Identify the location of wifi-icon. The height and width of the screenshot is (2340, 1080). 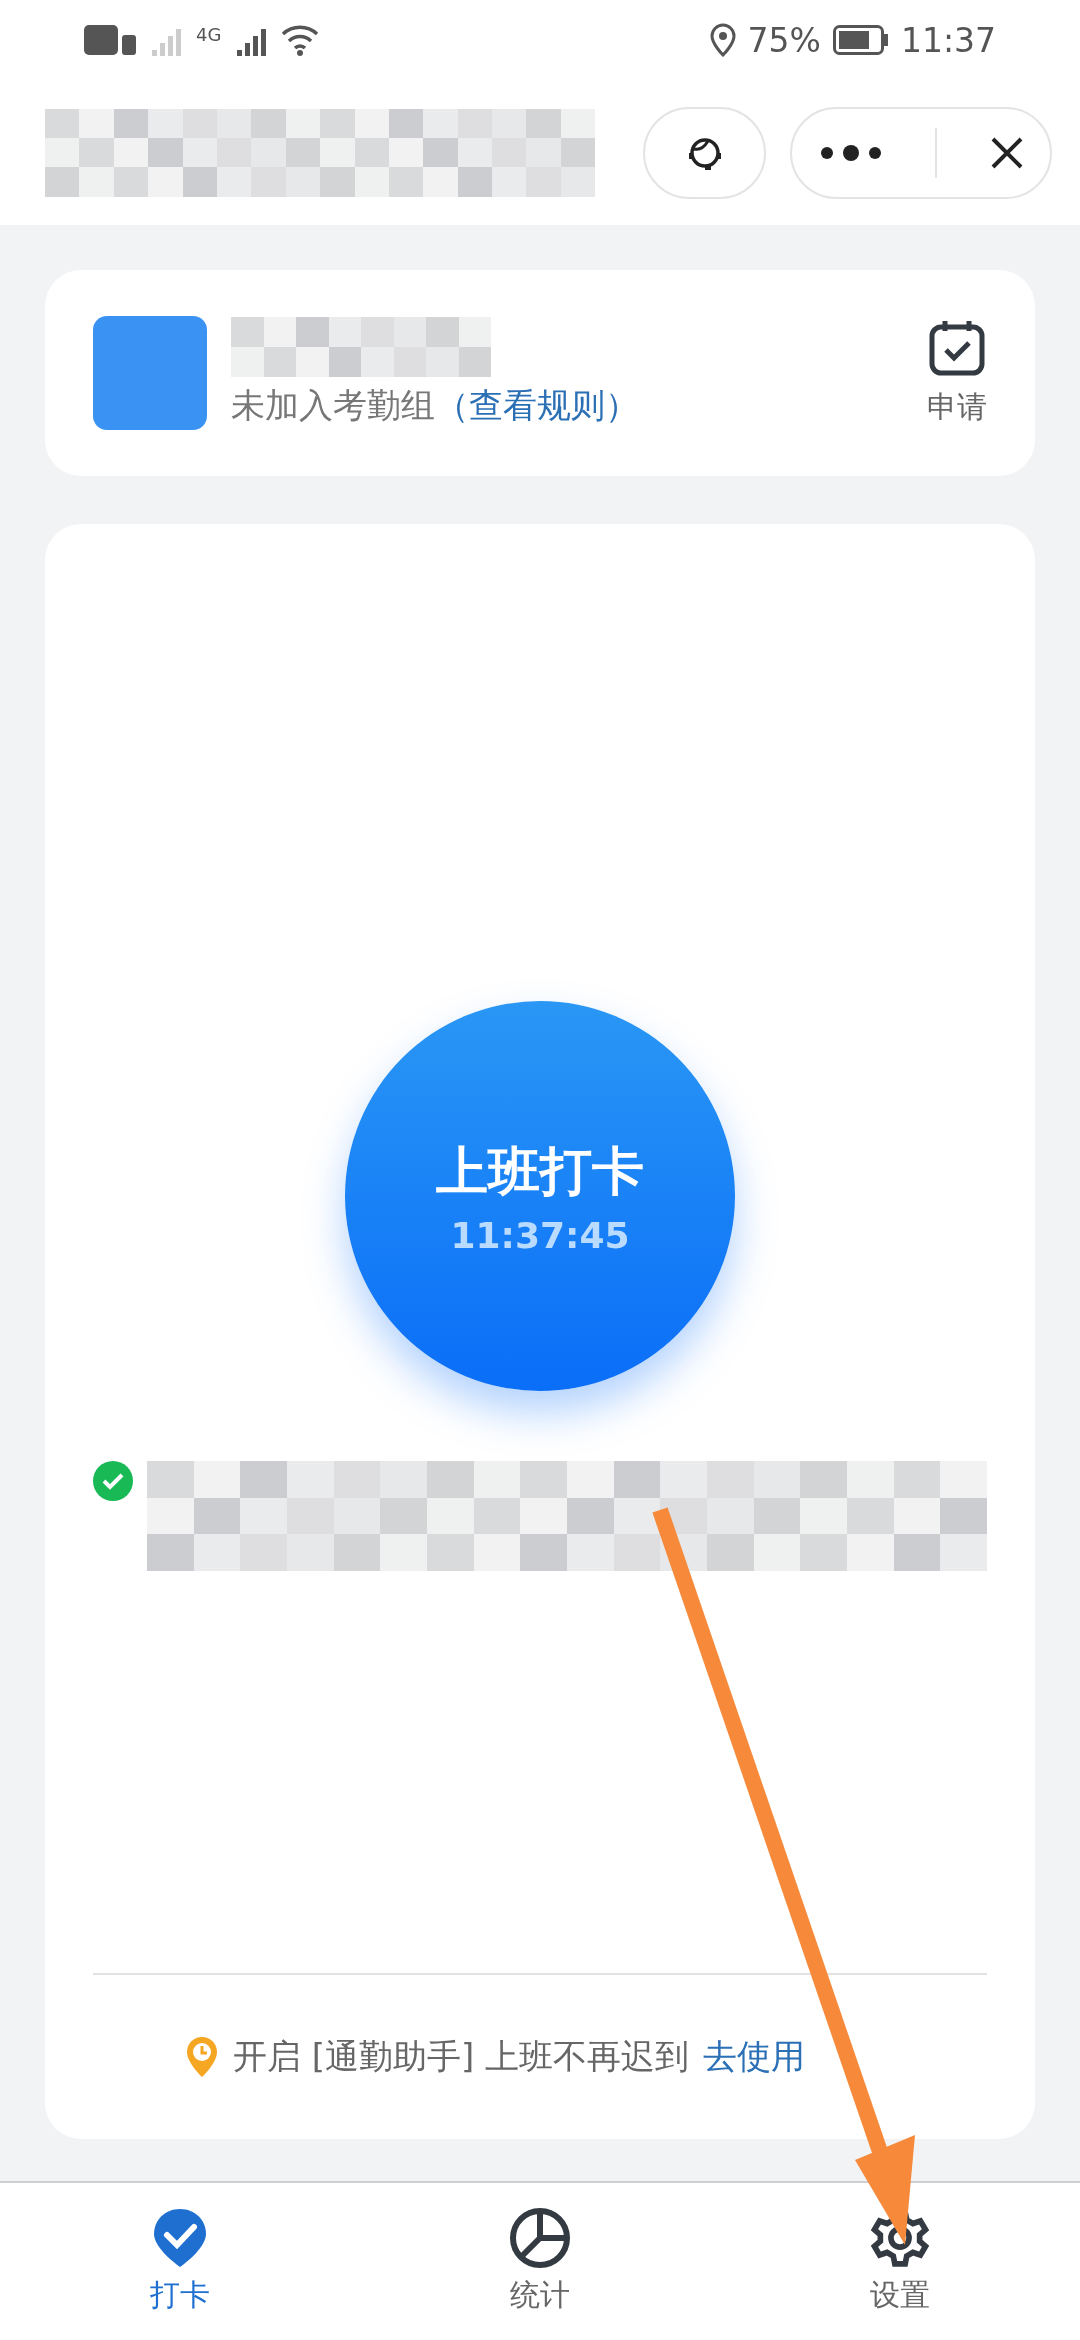
(300, 40).